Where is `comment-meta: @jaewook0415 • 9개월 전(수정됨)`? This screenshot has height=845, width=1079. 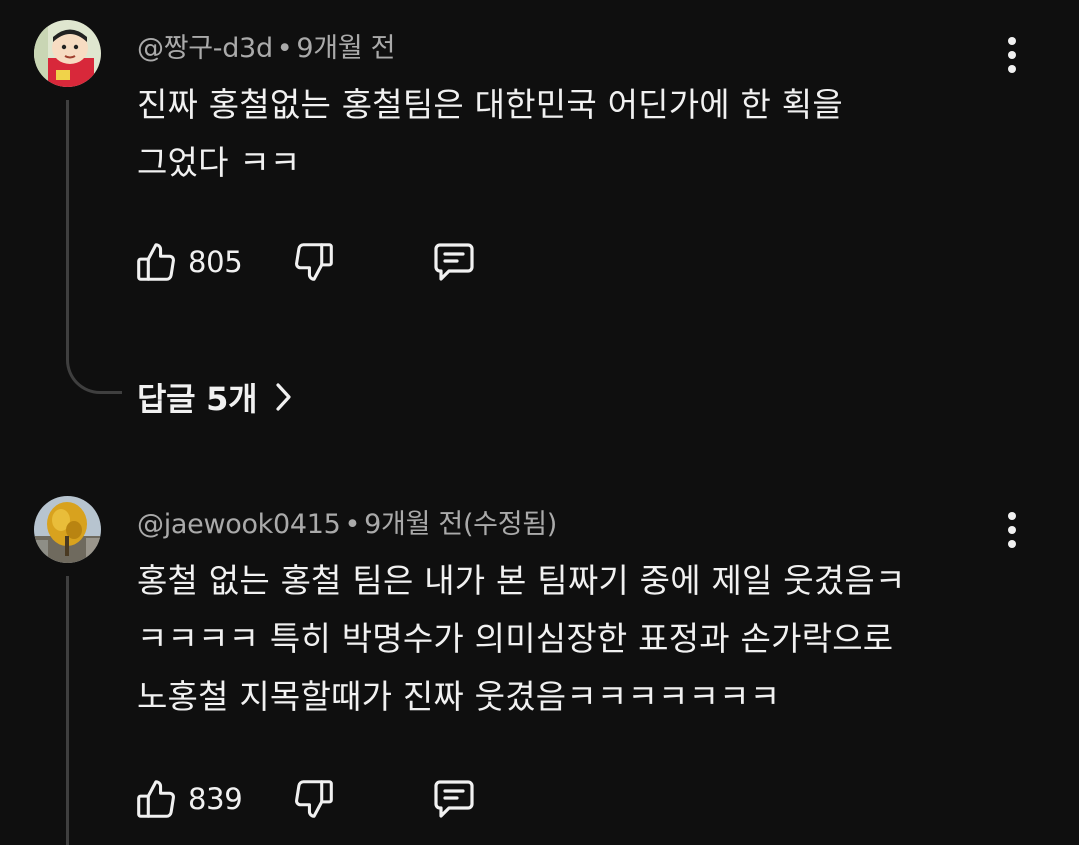
comment-meta: @jaewook0415 • 9개월 전(수정됨) is located at coordinates (347, 521).